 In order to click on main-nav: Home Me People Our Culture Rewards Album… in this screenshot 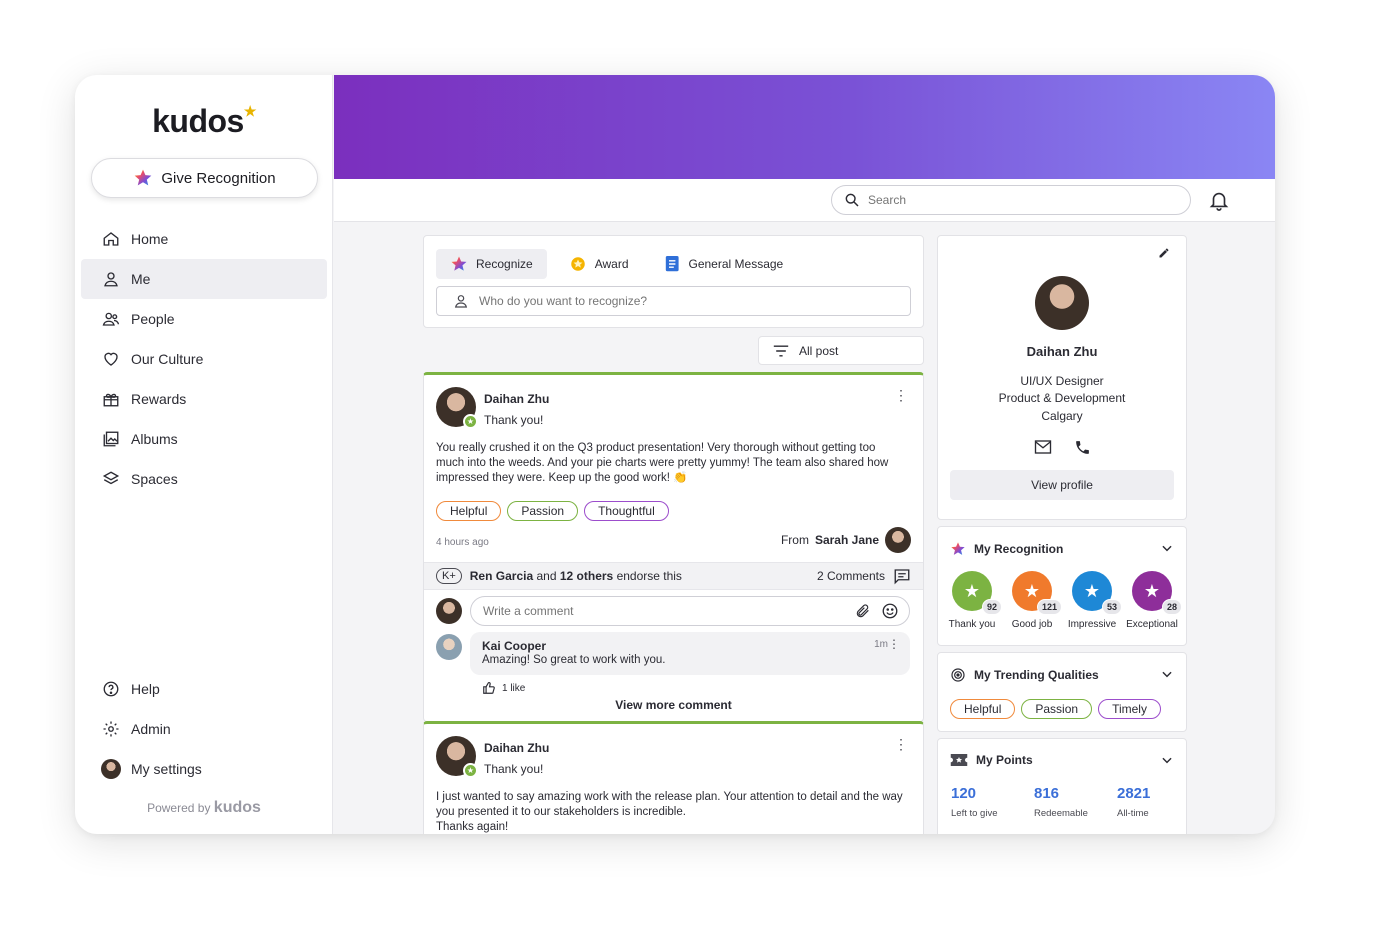, I will do `click(204, 359)`.